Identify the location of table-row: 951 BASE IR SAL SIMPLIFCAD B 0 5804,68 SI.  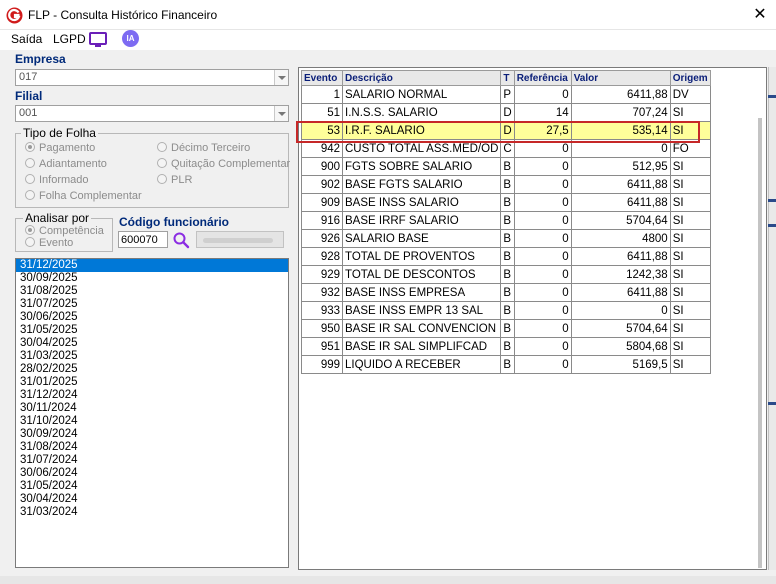
(506, 346).